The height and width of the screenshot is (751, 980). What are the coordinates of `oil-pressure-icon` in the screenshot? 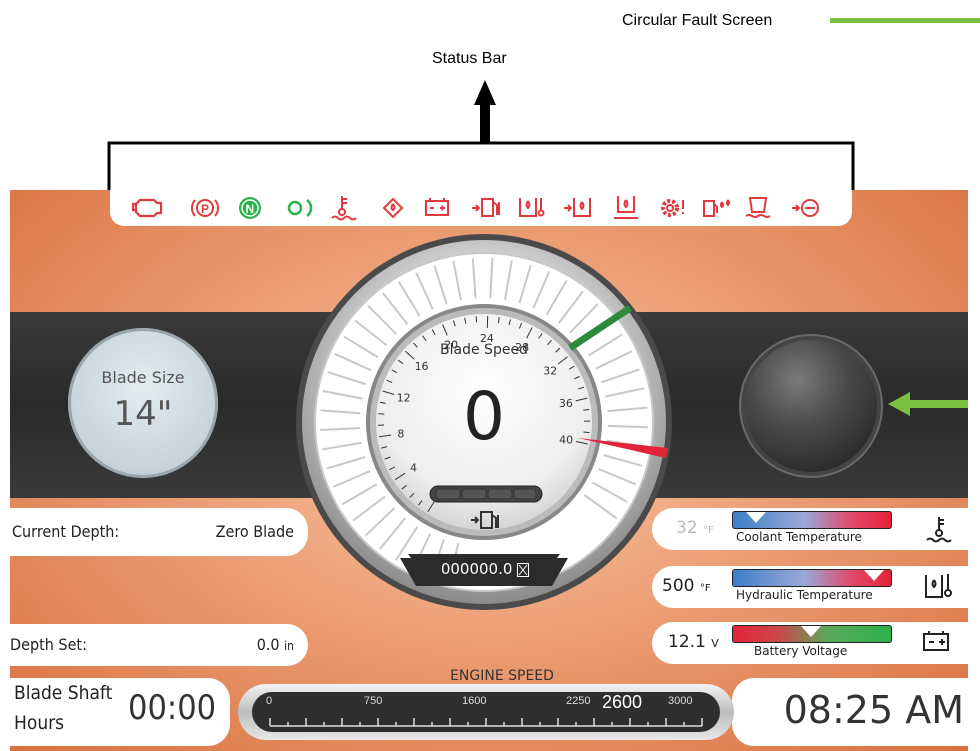 It's located at (393, 208).